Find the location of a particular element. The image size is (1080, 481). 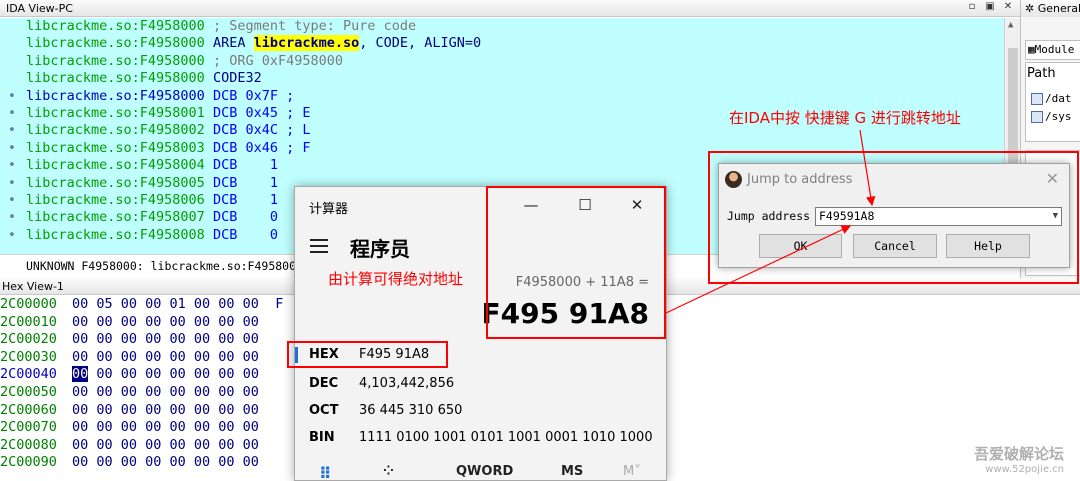

base-label: HEX is located at coordinates (324, 354).